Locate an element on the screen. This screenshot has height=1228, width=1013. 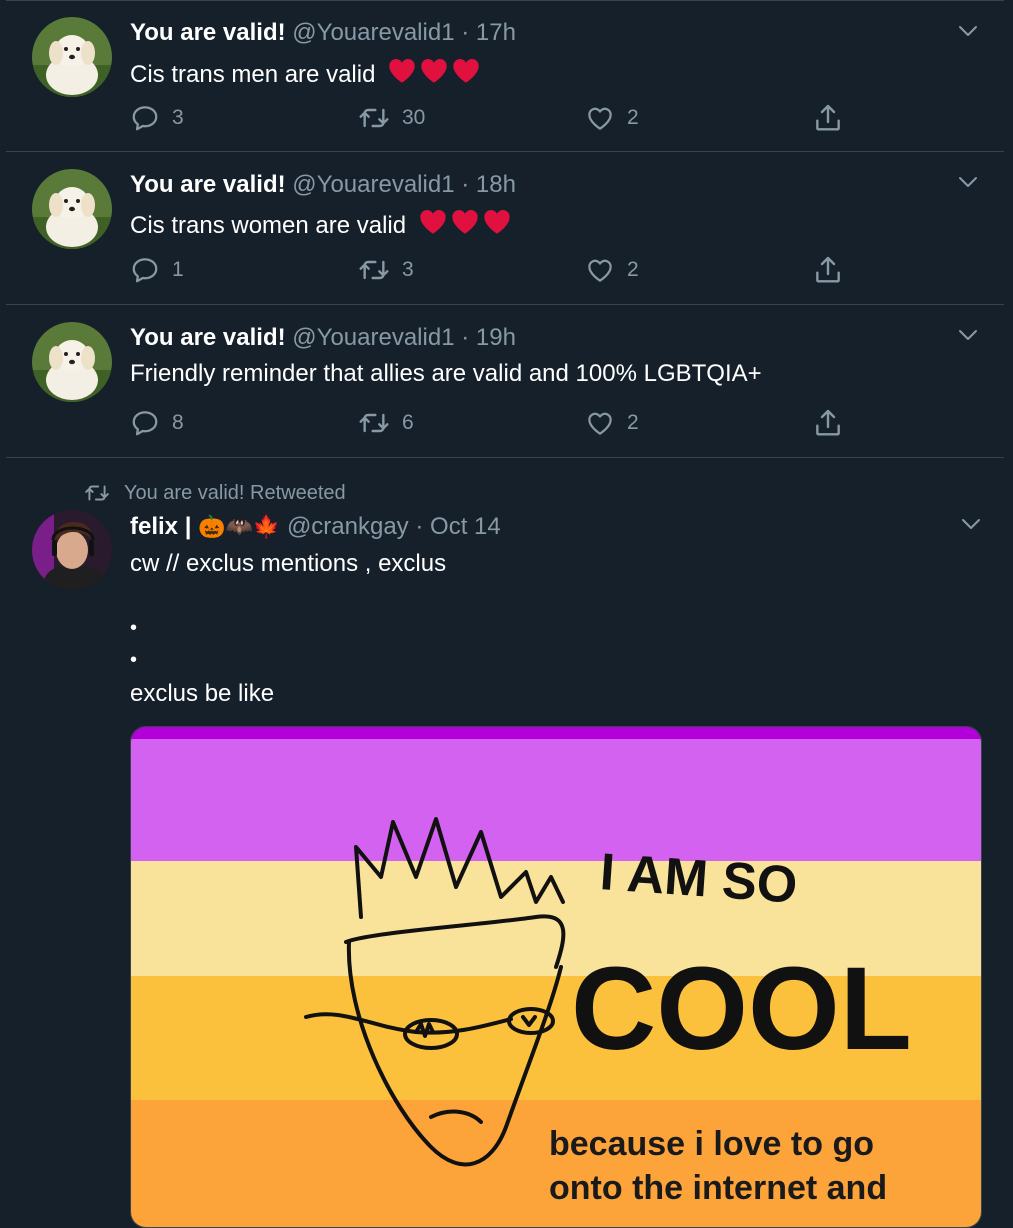
reply-button: 8 is located at coordinates (157, 423).